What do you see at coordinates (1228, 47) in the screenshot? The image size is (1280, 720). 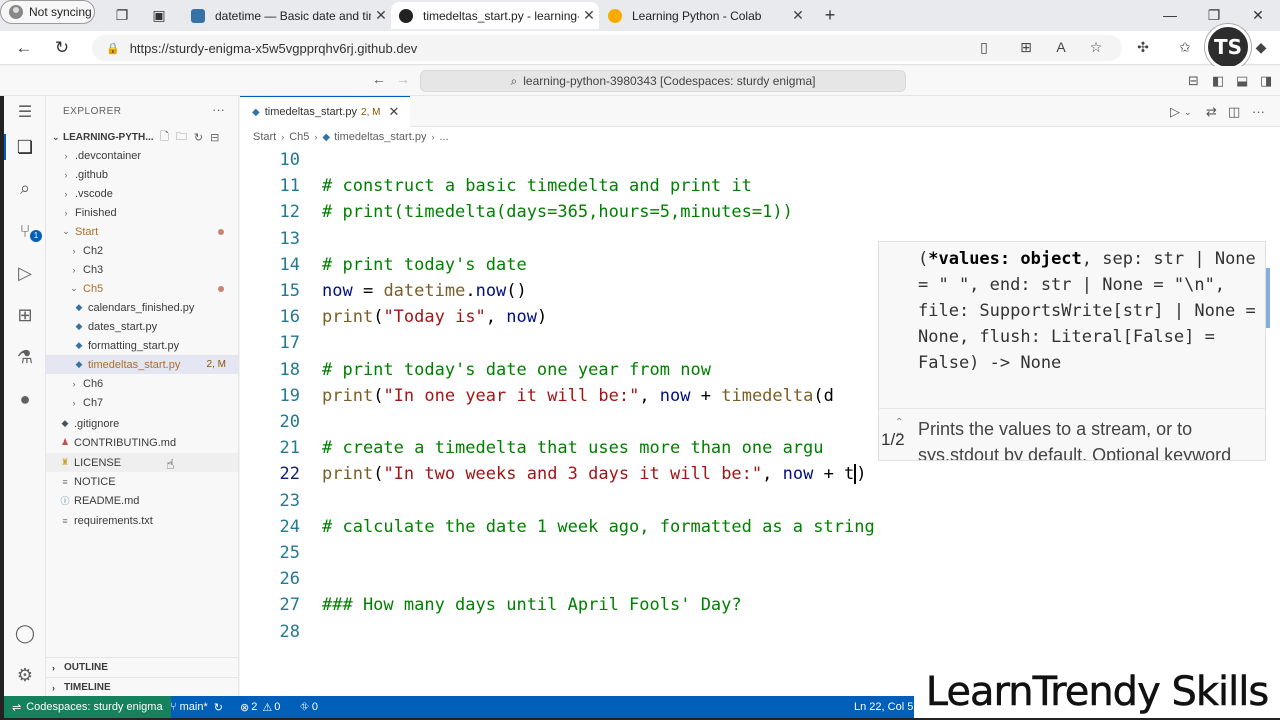 I see `user-avatar: TS` at bounding box center [1228, 47].